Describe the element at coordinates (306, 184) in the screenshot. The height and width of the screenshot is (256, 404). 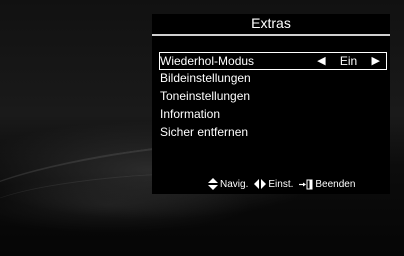
I see `exit-icon` at that location.